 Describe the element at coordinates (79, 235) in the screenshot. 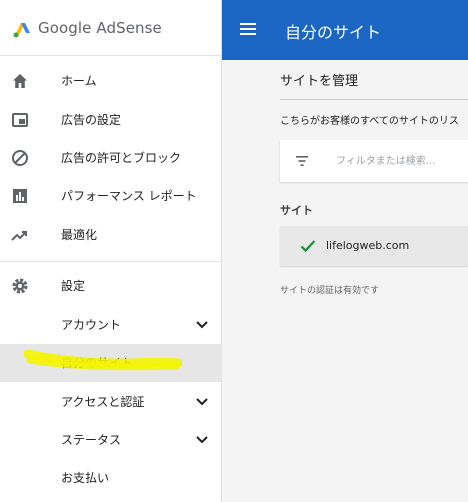

I see `sidebar-item-label: 最適化` at that location.